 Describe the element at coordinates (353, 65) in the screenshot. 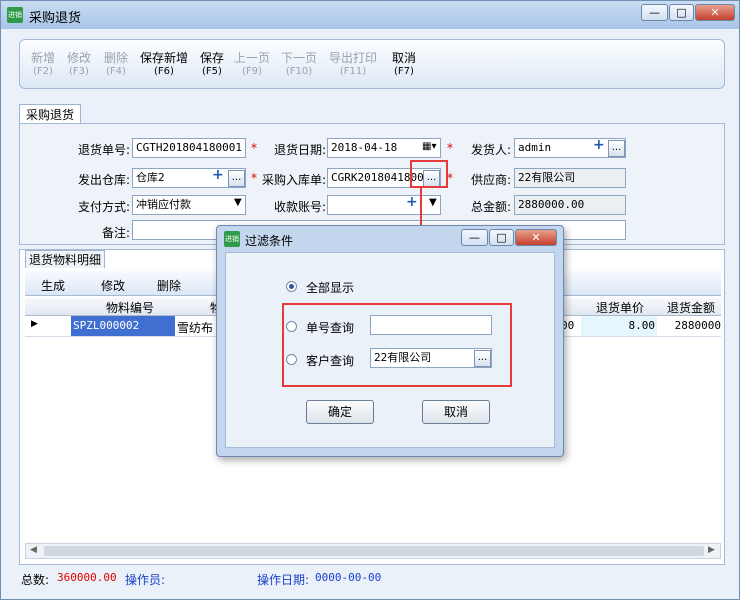

I see `export-print-button: 导出打印 (F11)` at that location.